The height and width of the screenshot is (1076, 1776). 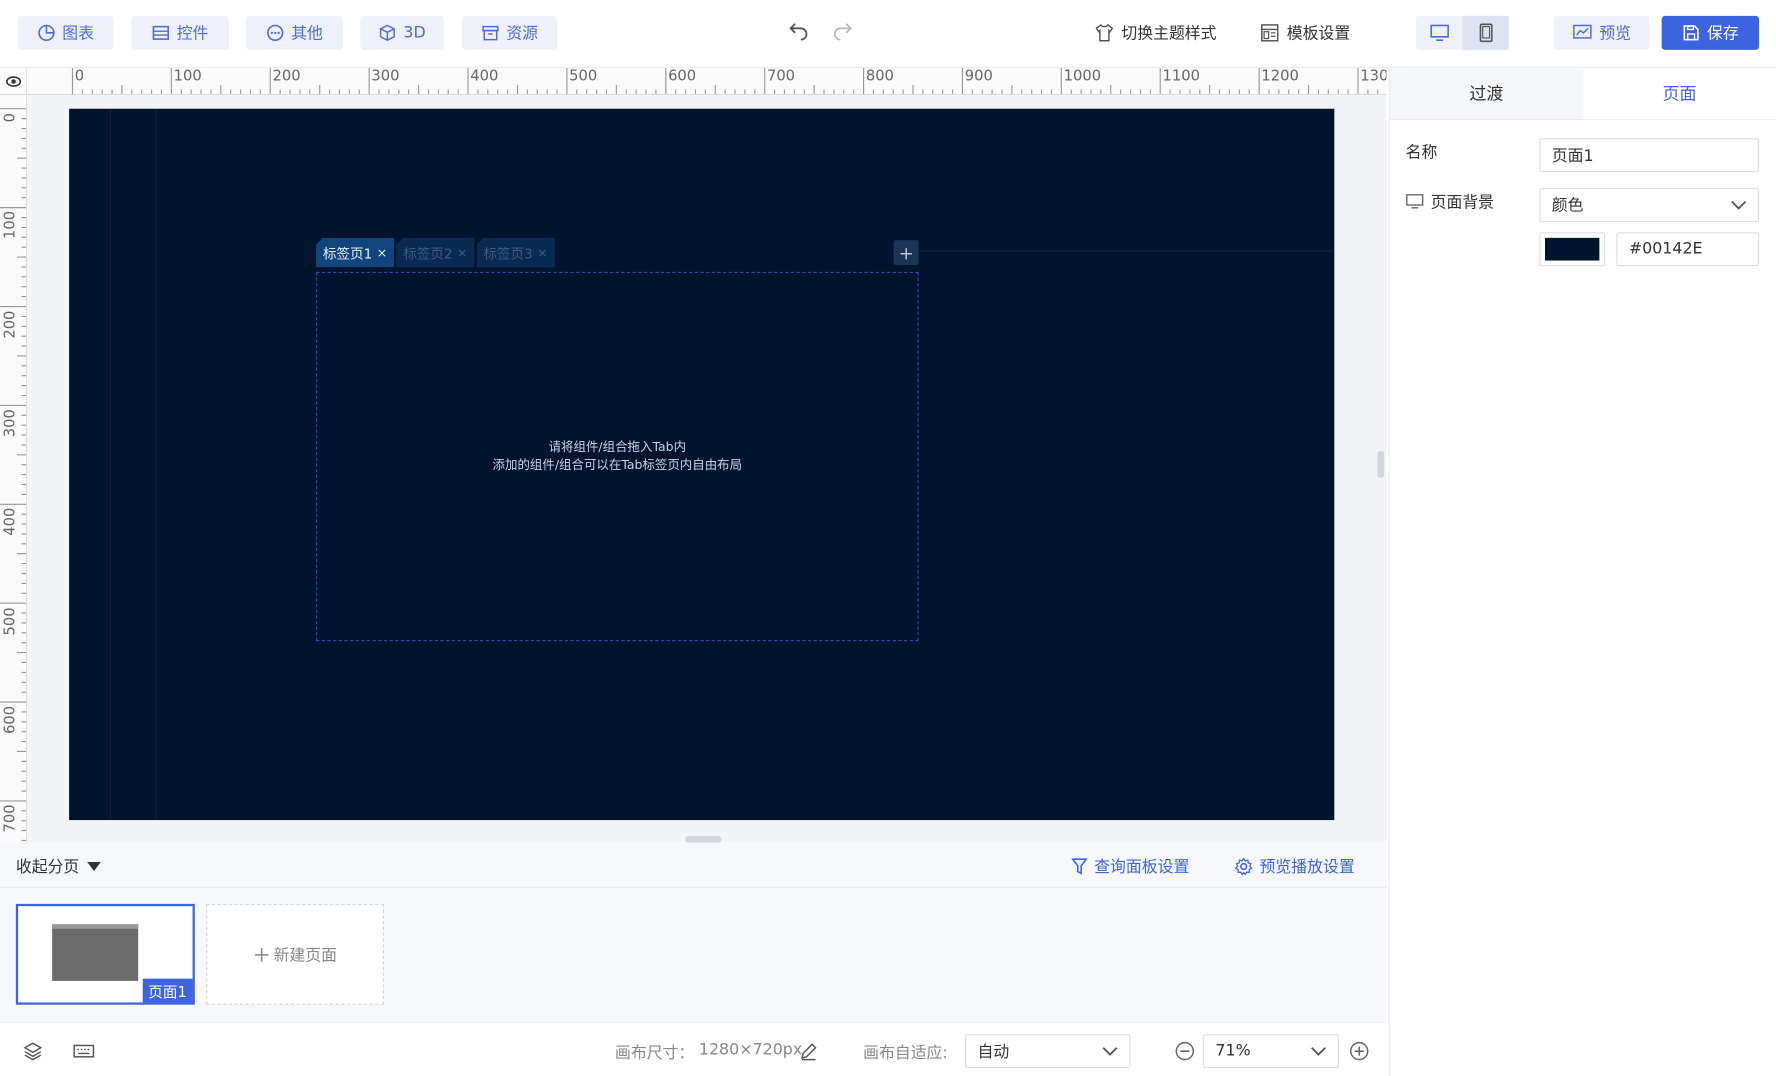 I want to click on tab-2: 标签页2 ×, so click(x=435, y=252).